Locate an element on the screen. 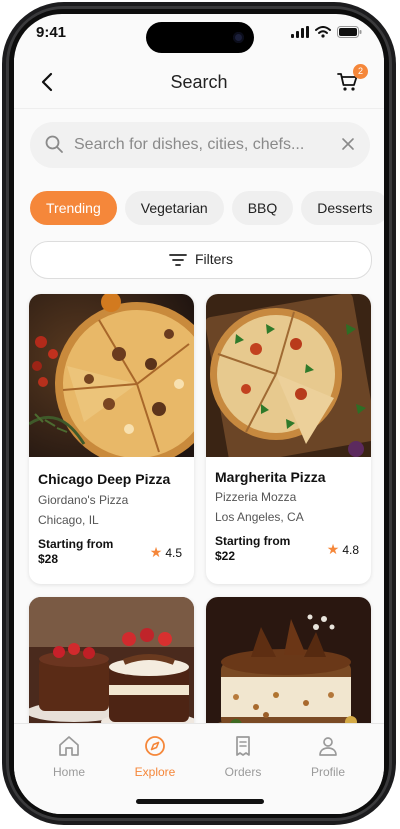  cart-button: 2 is located at coordinates (352, 80).